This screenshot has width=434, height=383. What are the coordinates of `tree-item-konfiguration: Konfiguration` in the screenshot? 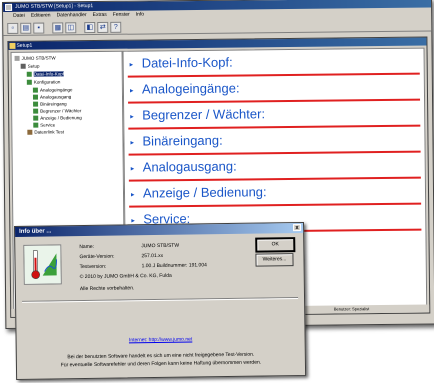 It's located at (43, 82).